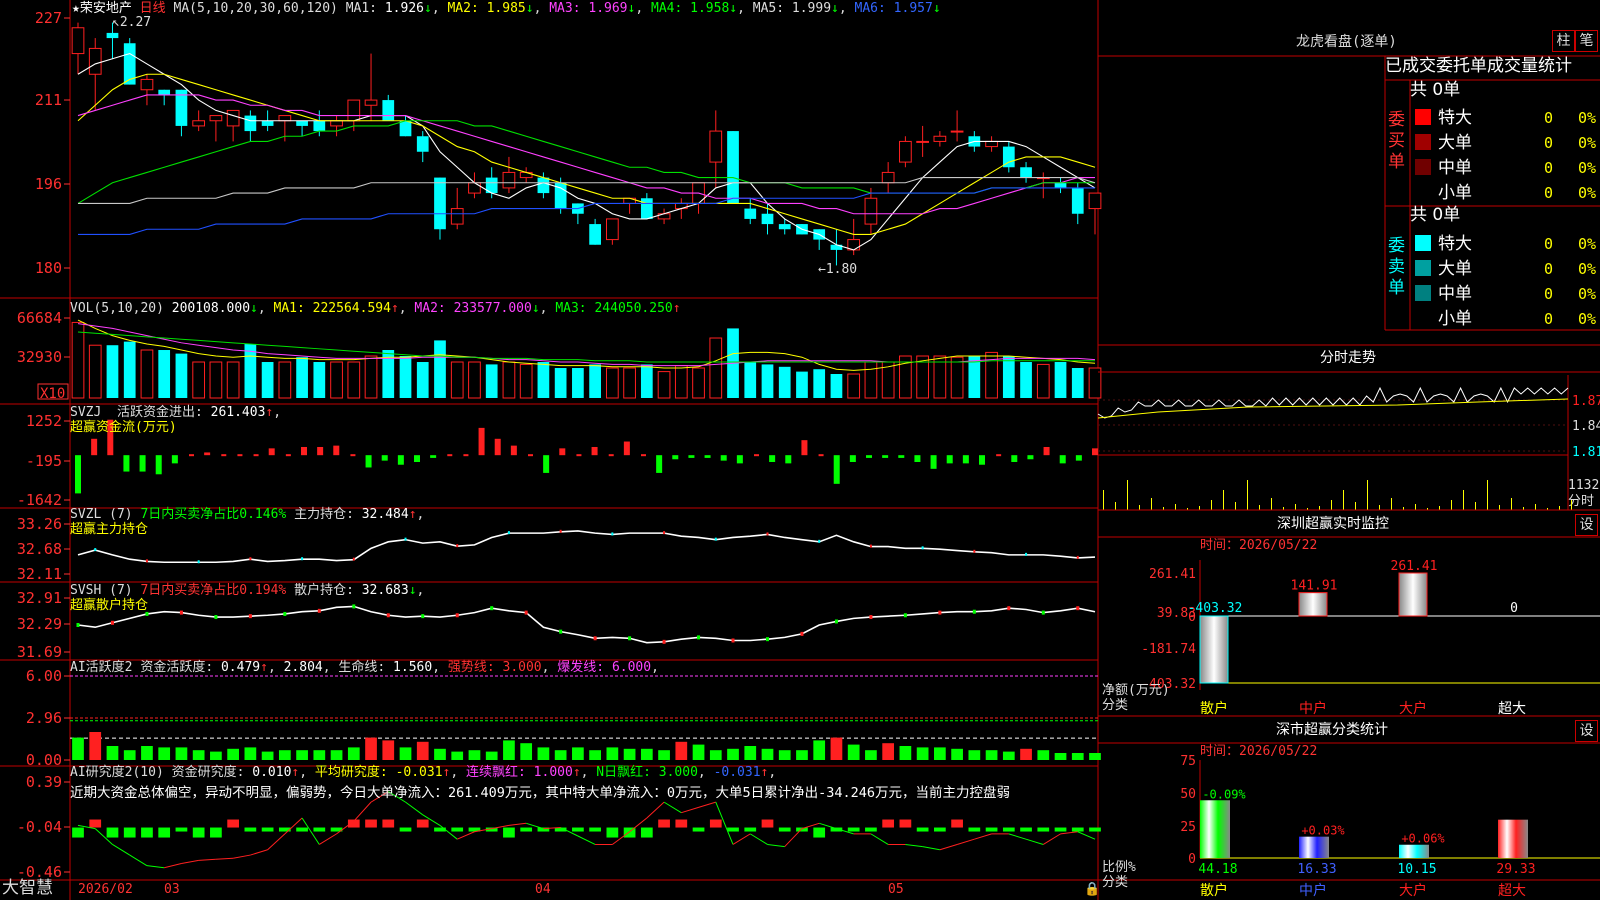 The width and height of the screenshot is (1600, 900). Describe the element at coordinates (565, 8) in the screenshot. I see `ma3-label: MA3:` at that location.